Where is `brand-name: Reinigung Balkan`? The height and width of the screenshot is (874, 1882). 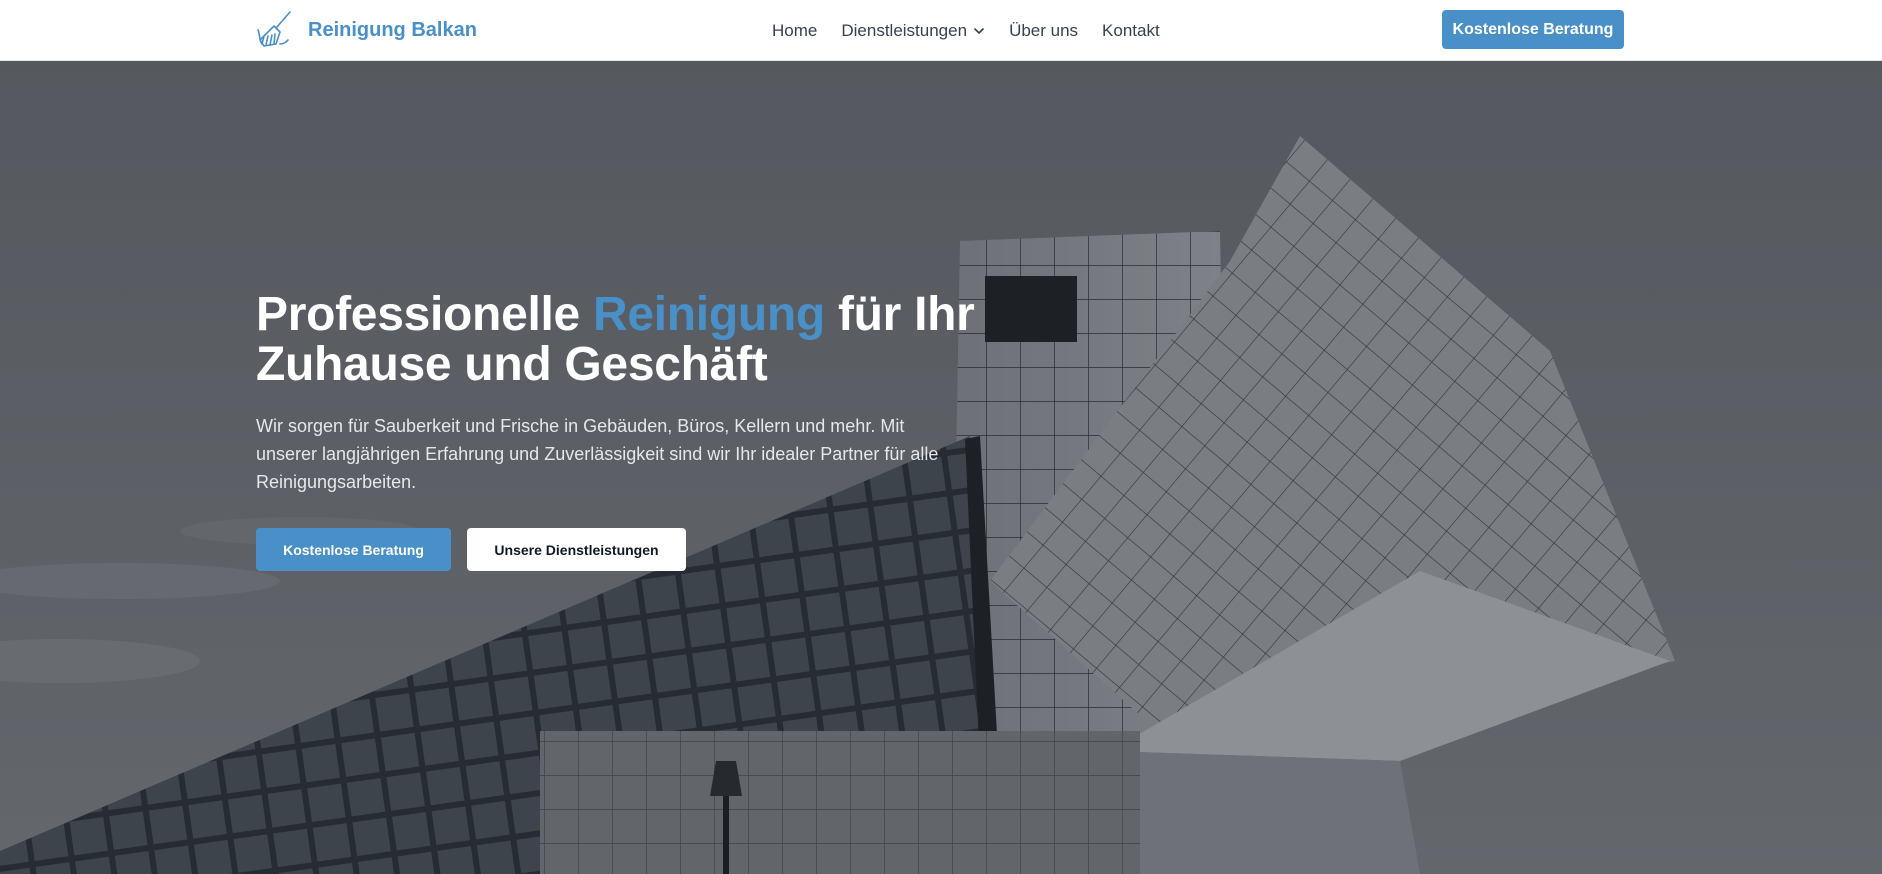
brand-name: Reinigung Balkan is located at coordinates (392, 29).